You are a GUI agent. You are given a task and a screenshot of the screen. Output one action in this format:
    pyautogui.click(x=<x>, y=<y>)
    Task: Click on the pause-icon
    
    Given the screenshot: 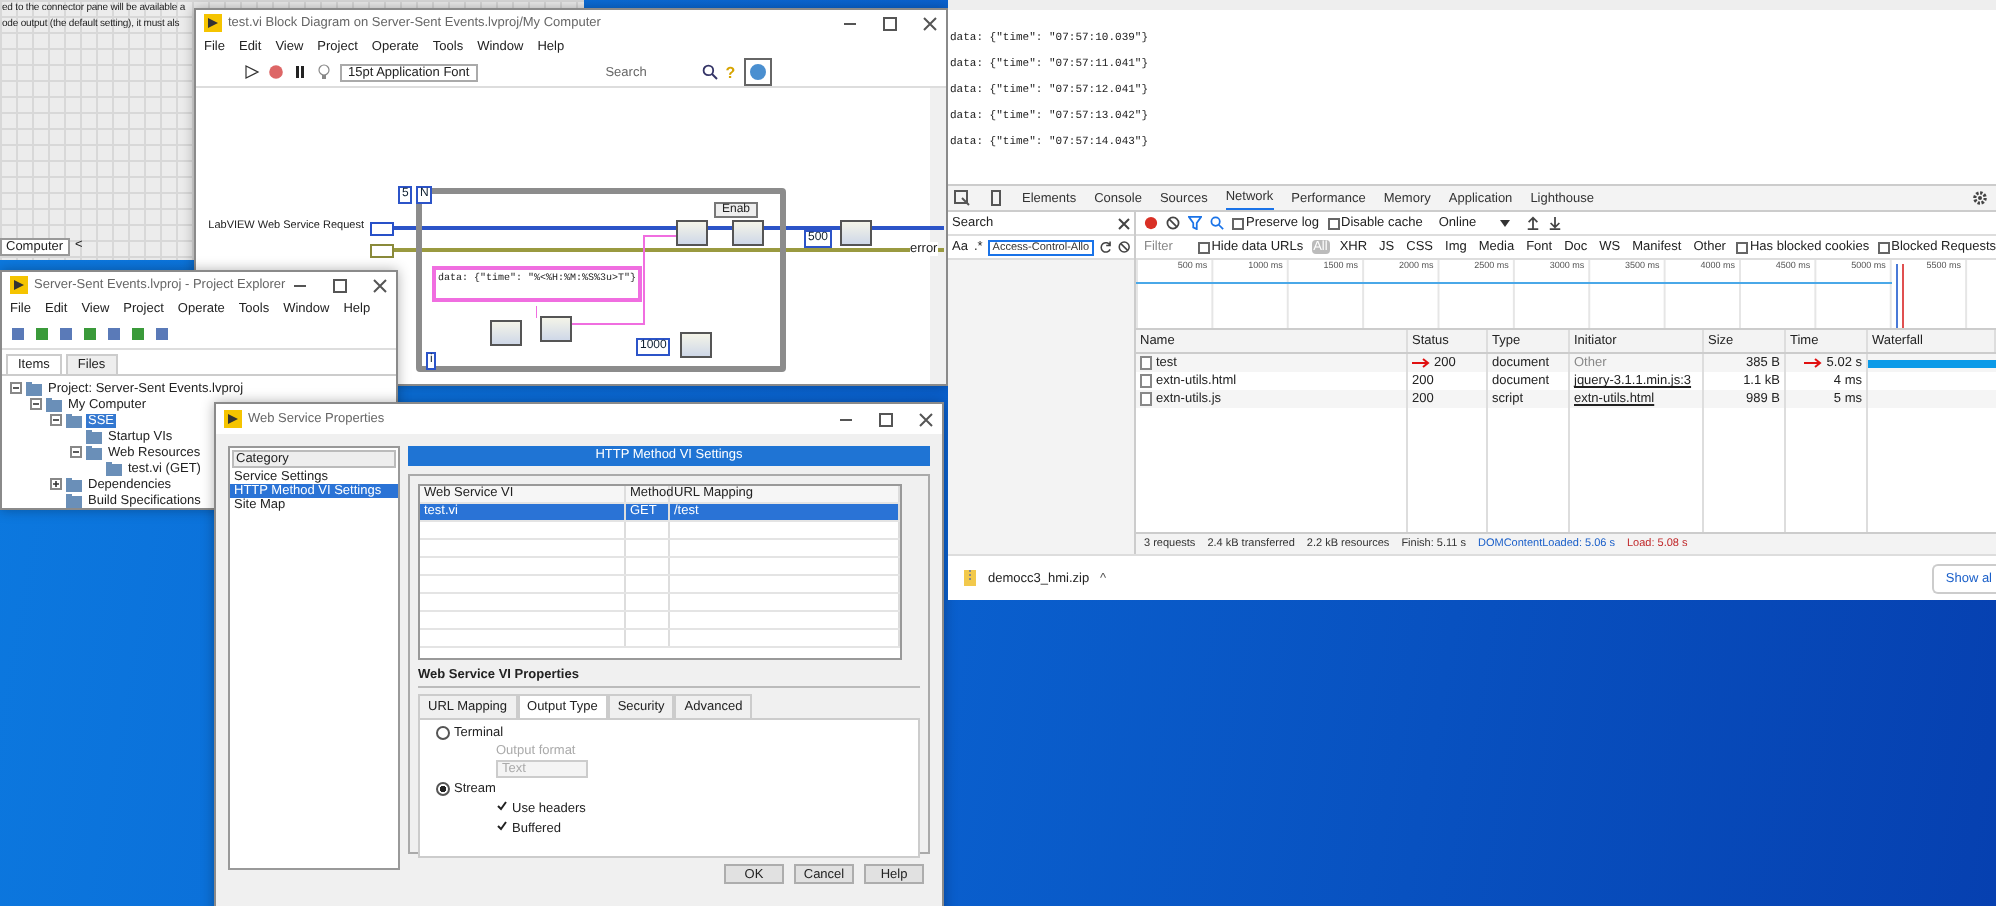 What is the action you would take?
    pyautogui.click(x=300, y=72)
    